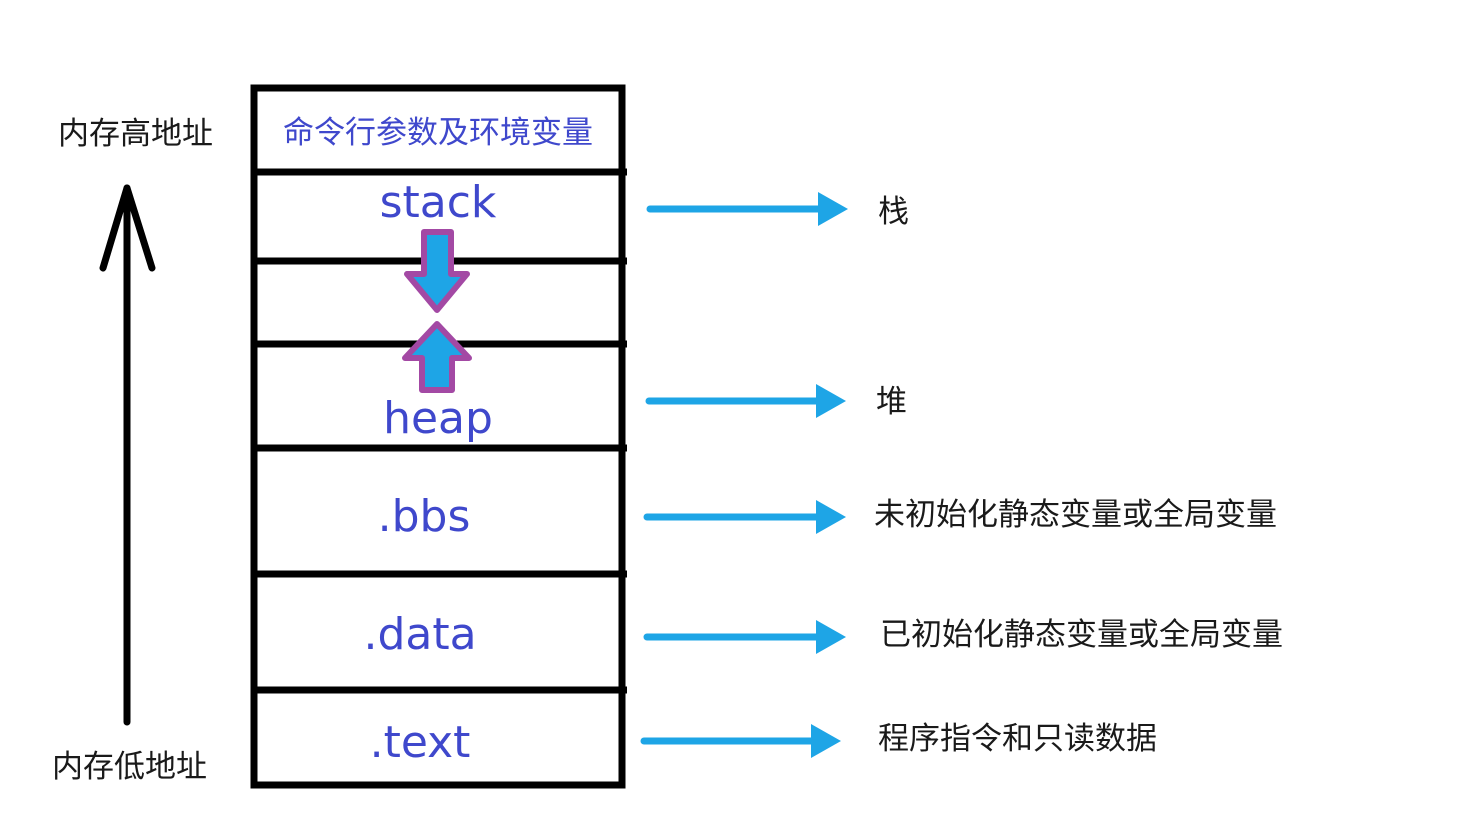 The image size is (1480, 818). I want to click on segment-heap: heap, so click(438, 422).